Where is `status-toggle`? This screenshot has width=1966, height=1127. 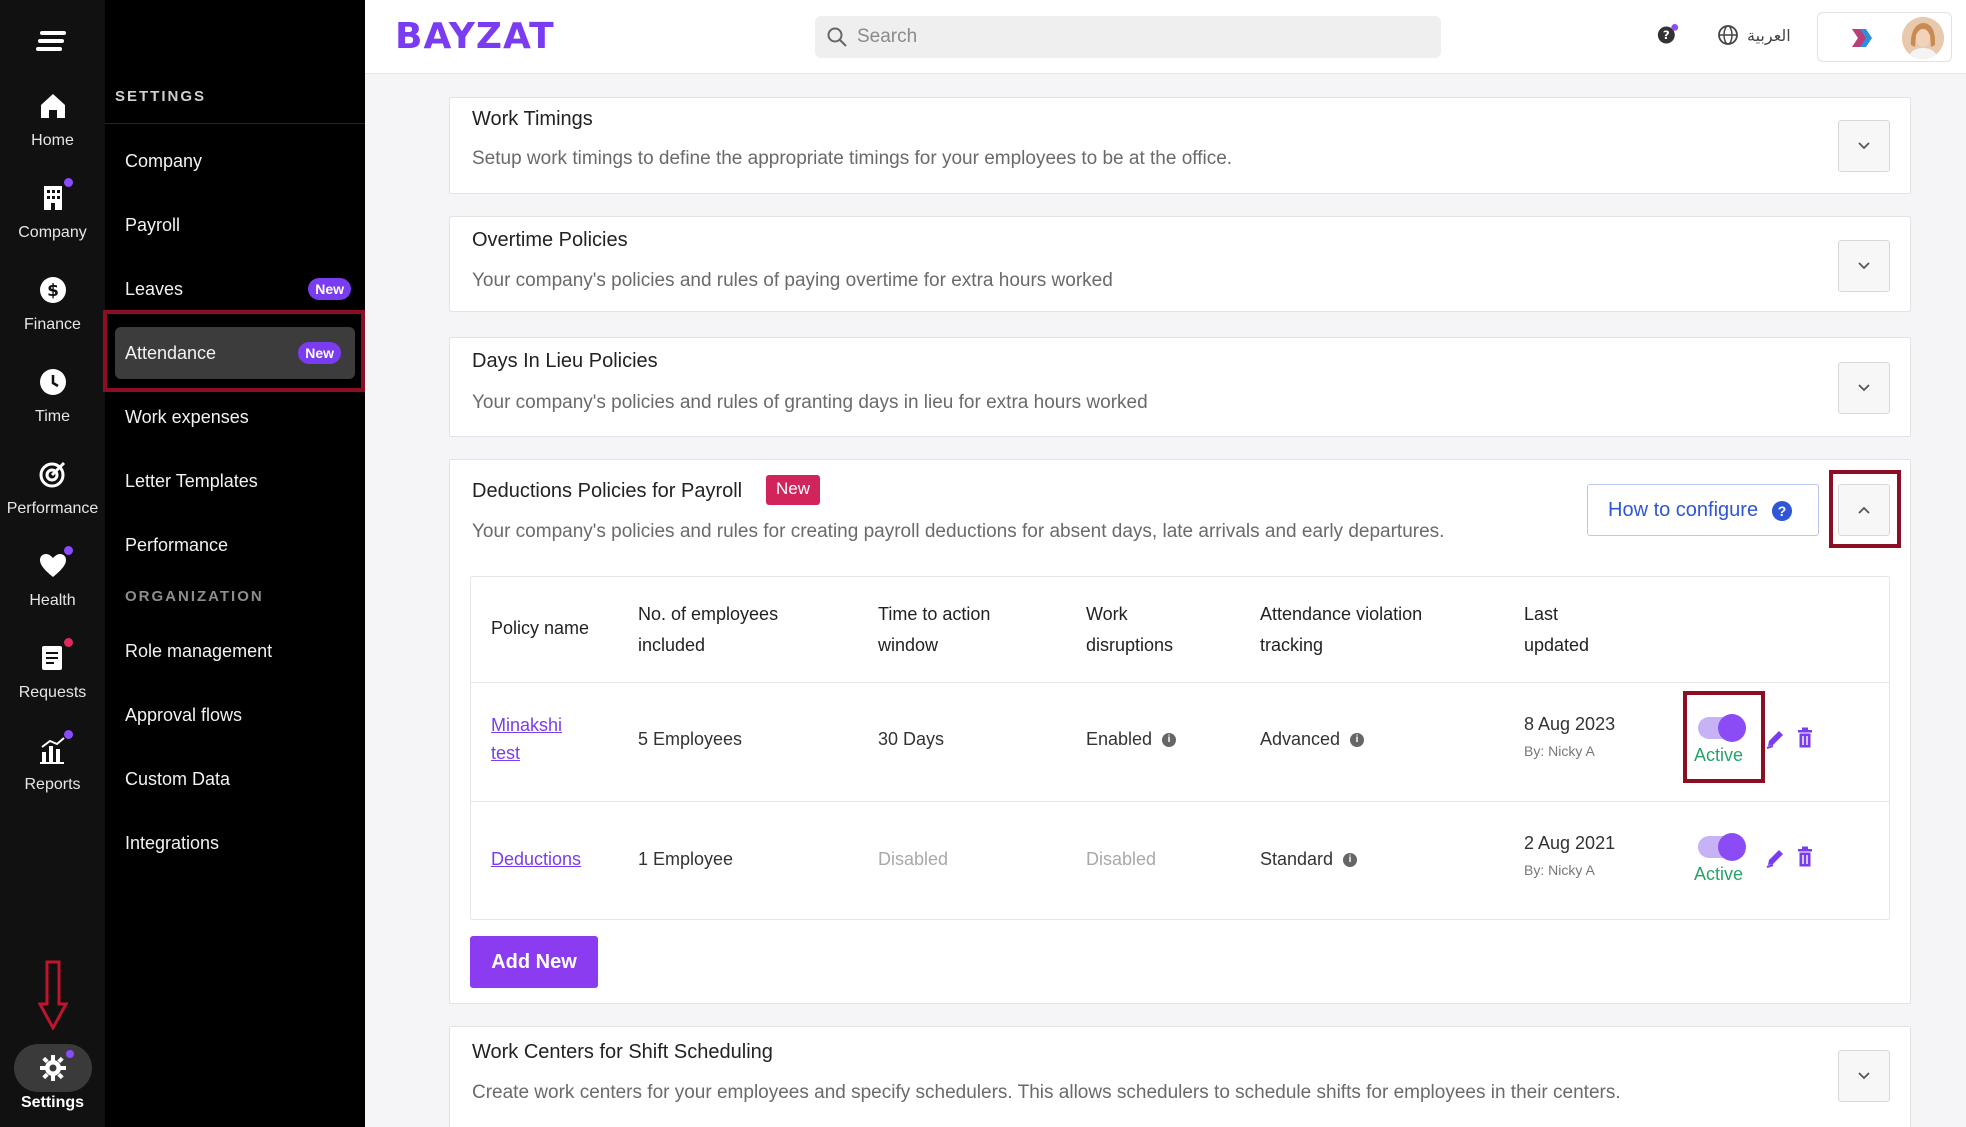 status-toggle is located at coordinates (1722, 847).